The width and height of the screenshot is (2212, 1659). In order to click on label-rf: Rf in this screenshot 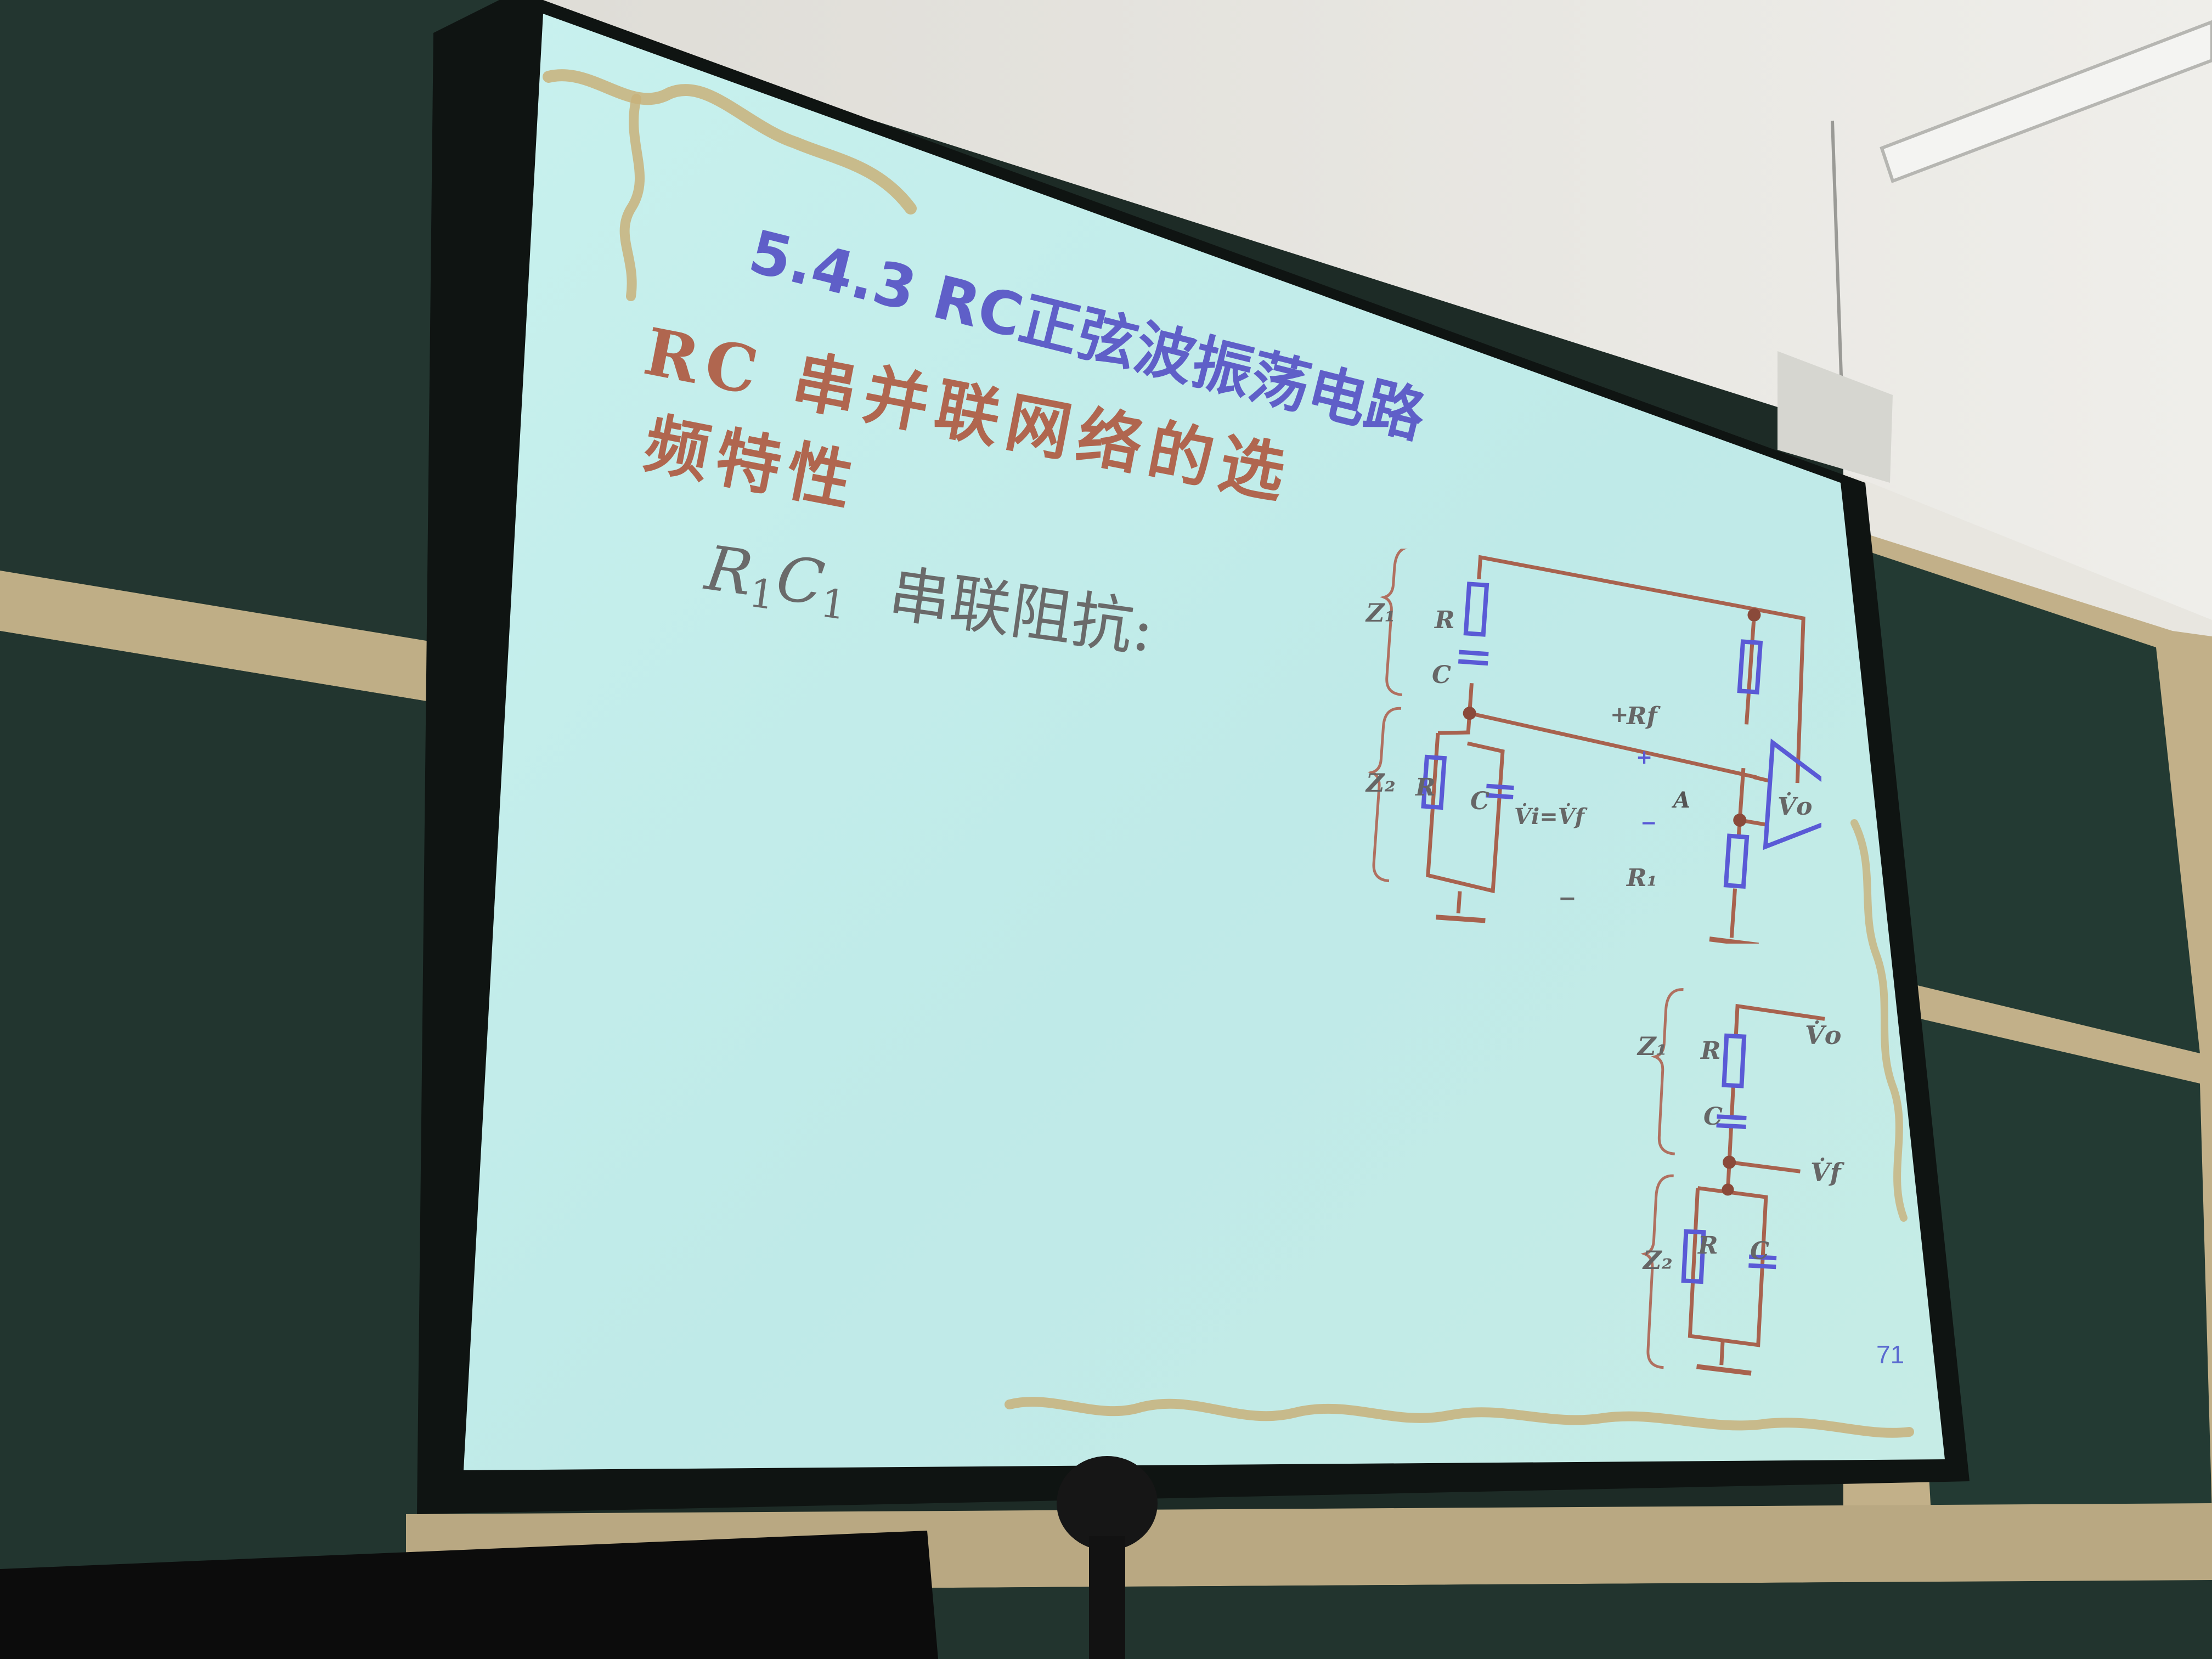, I will do `click(1642, 716)`.